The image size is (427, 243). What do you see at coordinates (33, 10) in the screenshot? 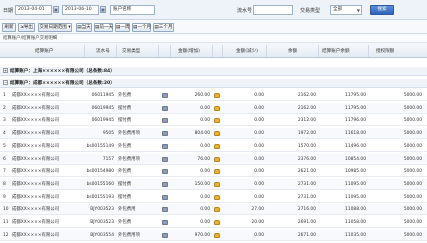
I see `date-from-input: 2013-04-01` at bounding box center [33, 10].